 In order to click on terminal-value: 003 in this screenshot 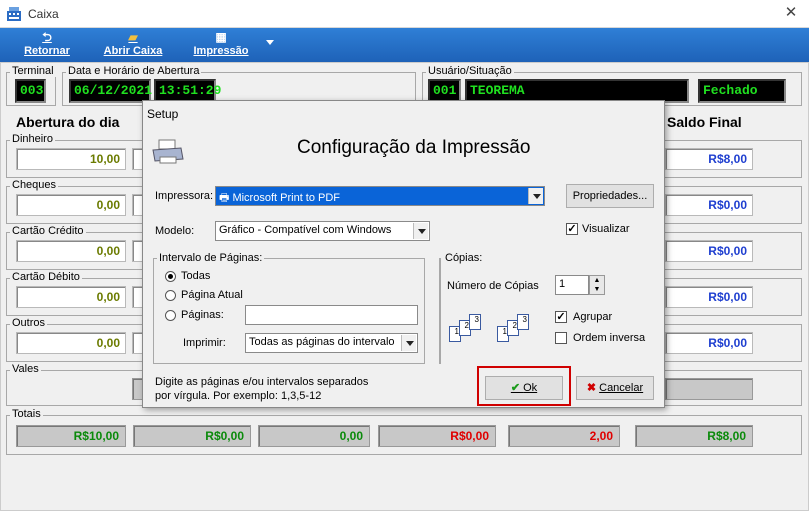, I will do `click(30, 91)`.